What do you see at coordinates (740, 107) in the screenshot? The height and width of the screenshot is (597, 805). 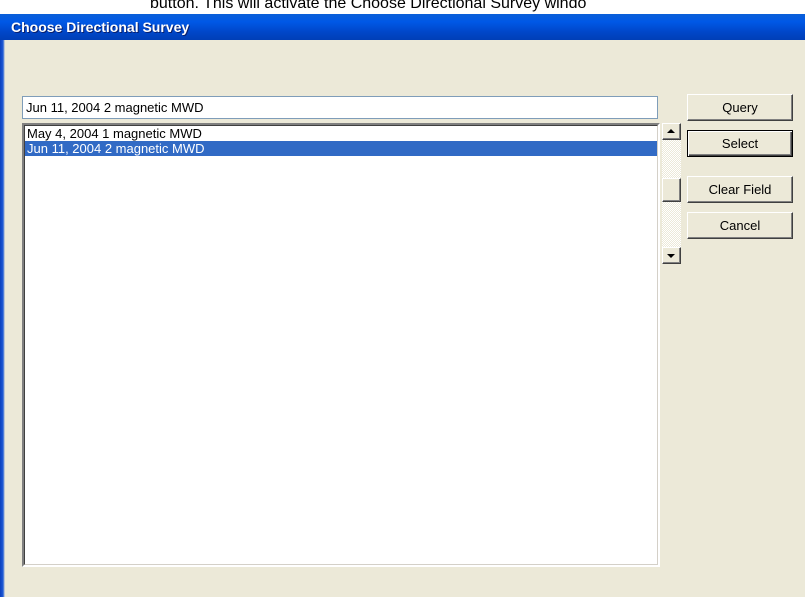 I see `query-button: Query` at bounding box center [740, 107].